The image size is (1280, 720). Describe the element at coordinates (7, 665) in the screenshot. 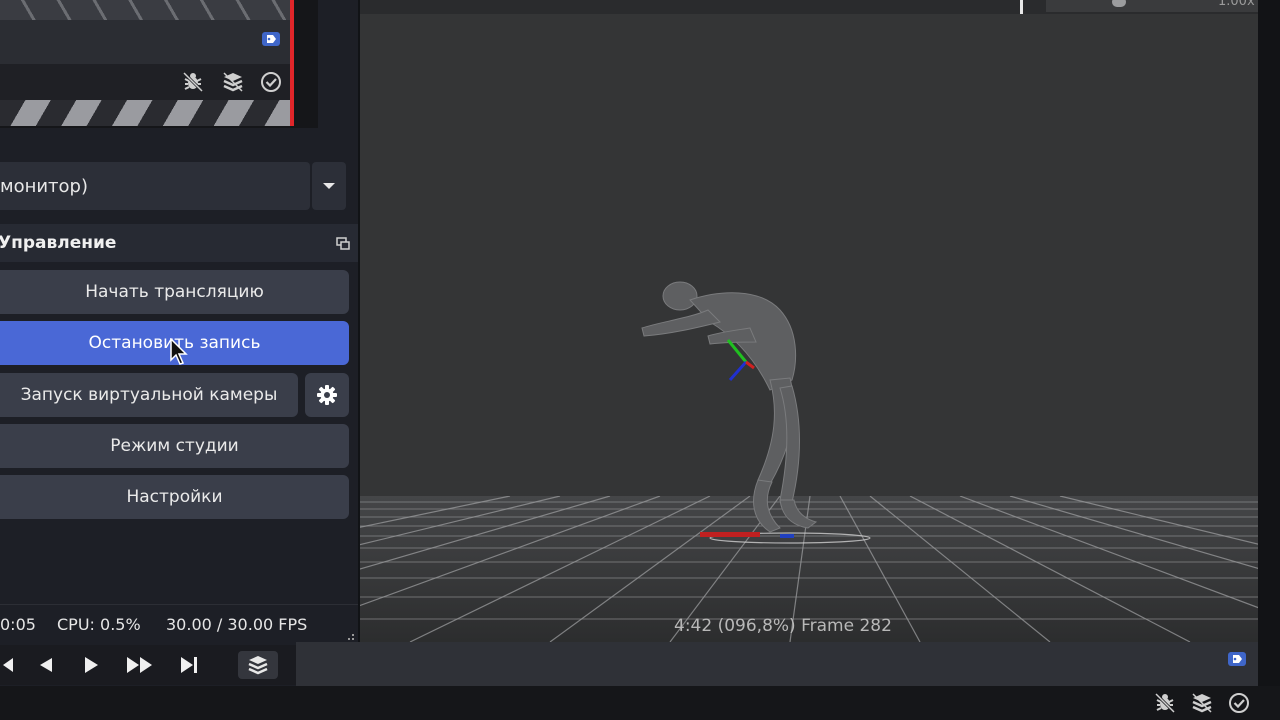

I see `skip-start-icon` at that location.